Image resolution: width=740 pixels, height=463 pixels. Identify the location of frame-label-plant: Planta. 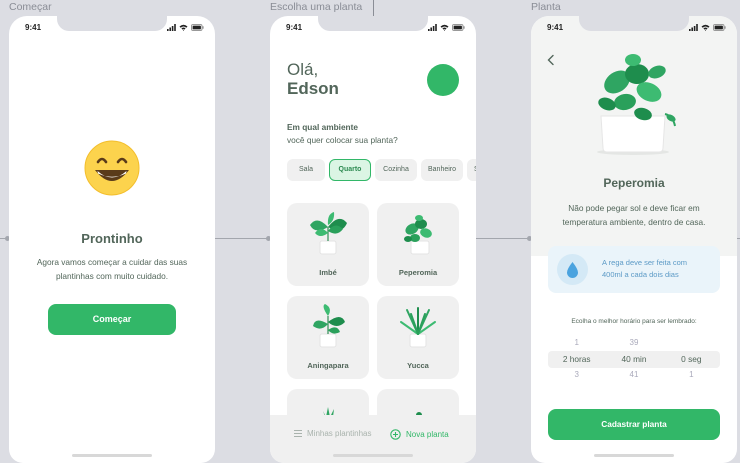
(546, 7).